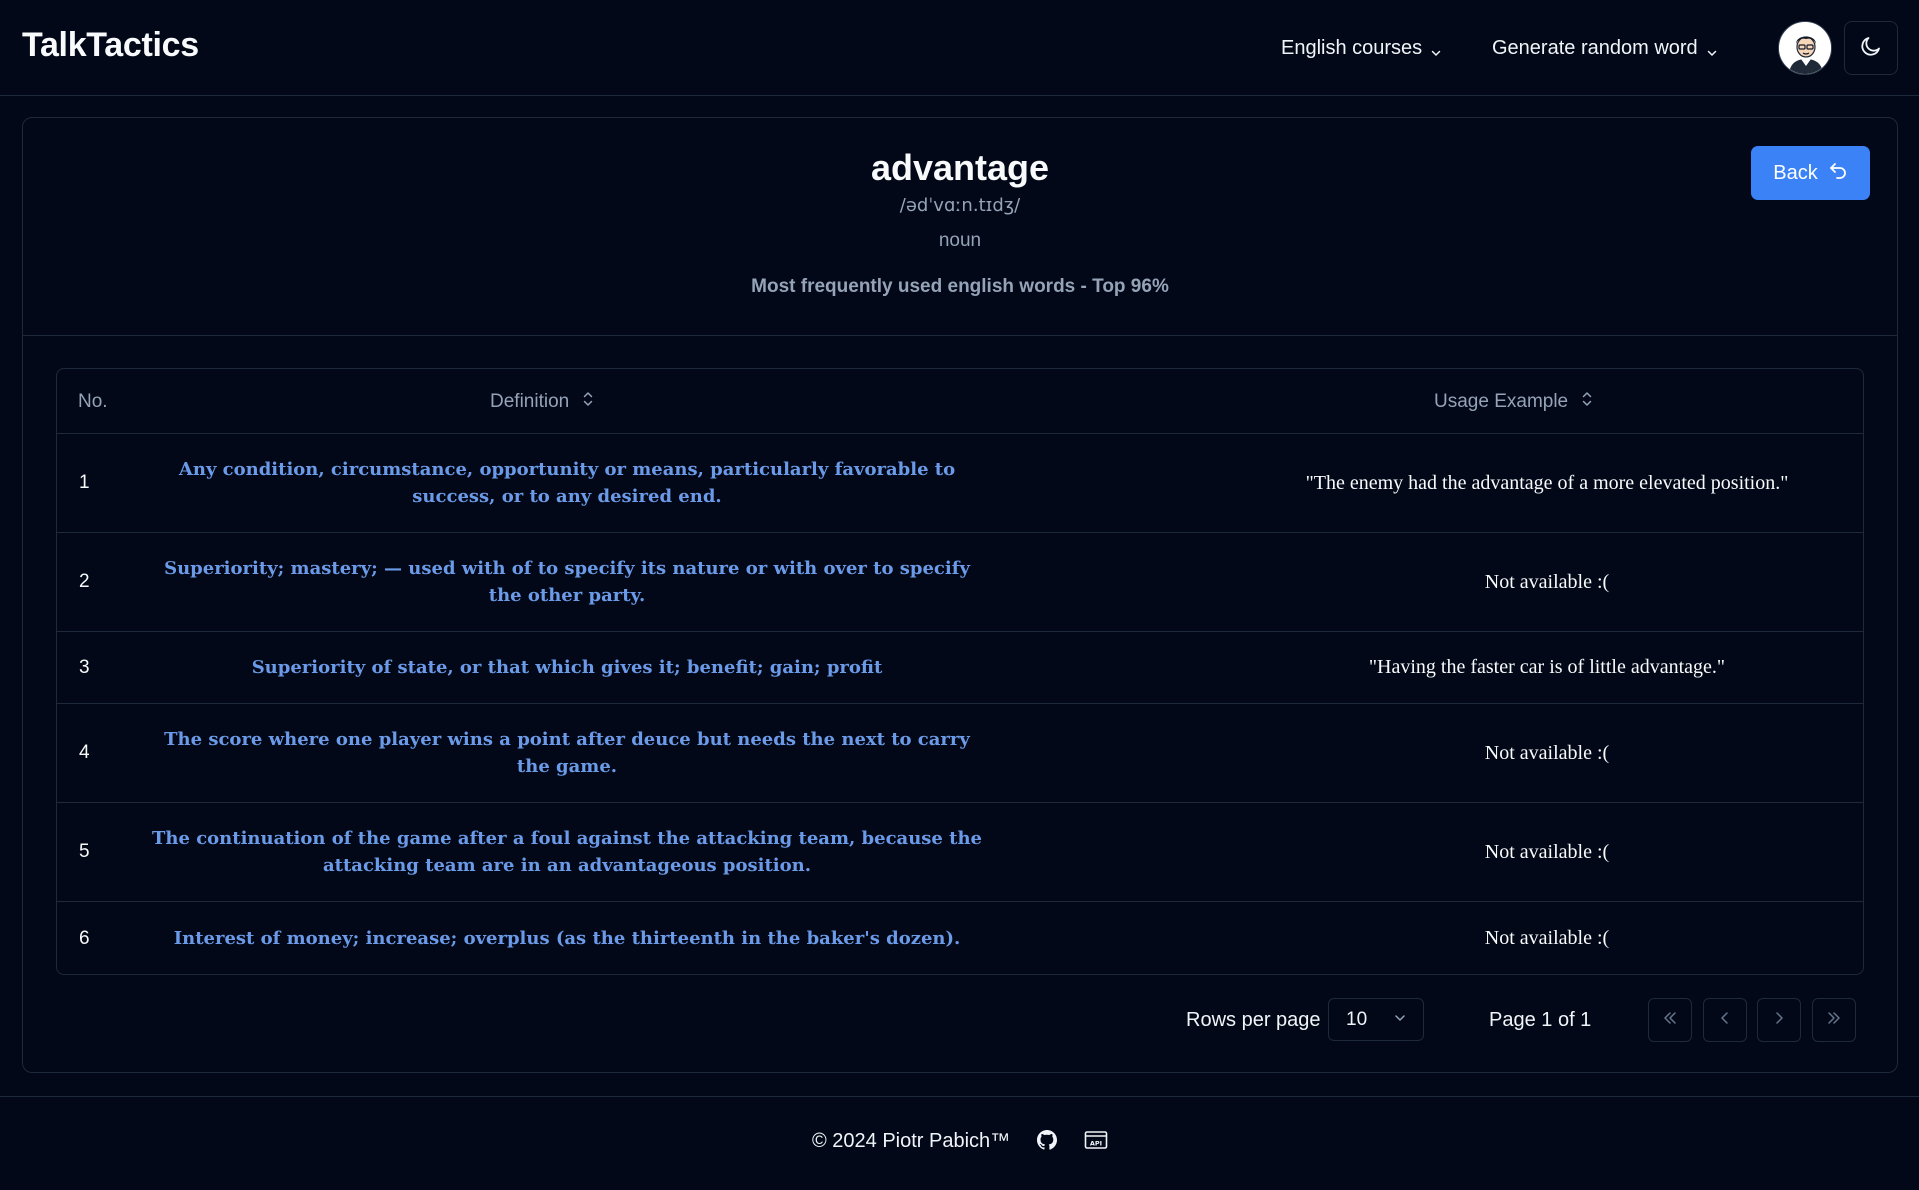  I want to click on row-number: 3, so click(84, 667).